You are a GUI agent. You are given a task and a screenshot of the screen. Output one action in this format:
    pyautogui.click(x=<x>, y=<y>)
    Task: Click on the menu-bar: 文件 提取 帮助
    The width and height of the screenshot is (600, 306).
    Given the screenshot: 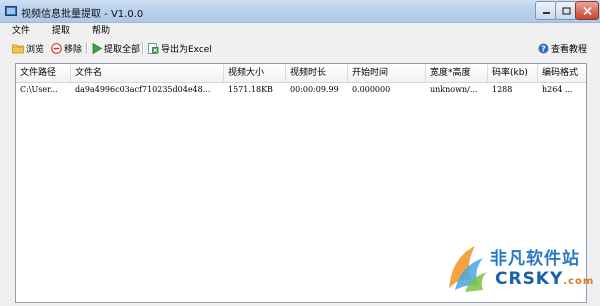 What is the action you would take?
    pyautogui.click(x=300, y=31)
    